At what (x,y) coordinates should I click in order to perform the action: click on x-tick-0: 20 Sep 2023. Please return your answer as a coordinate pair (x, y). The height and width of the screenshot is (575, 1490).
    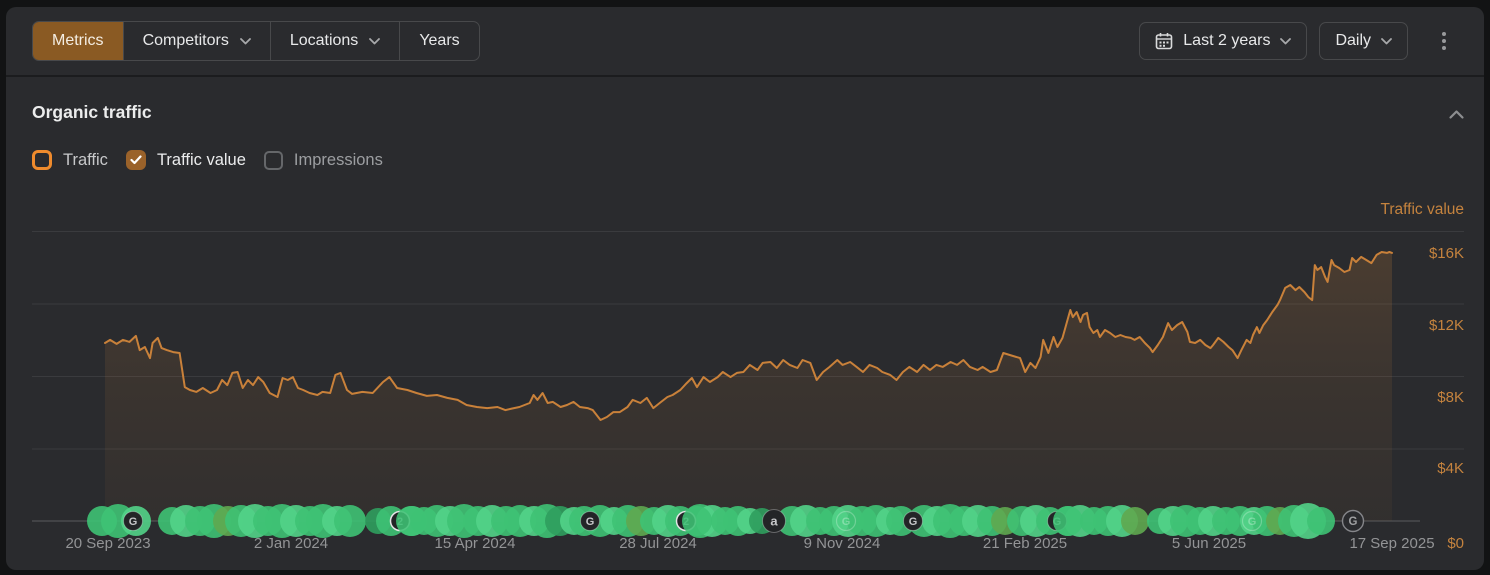
    Looking at the image, I should click on (107, 543).